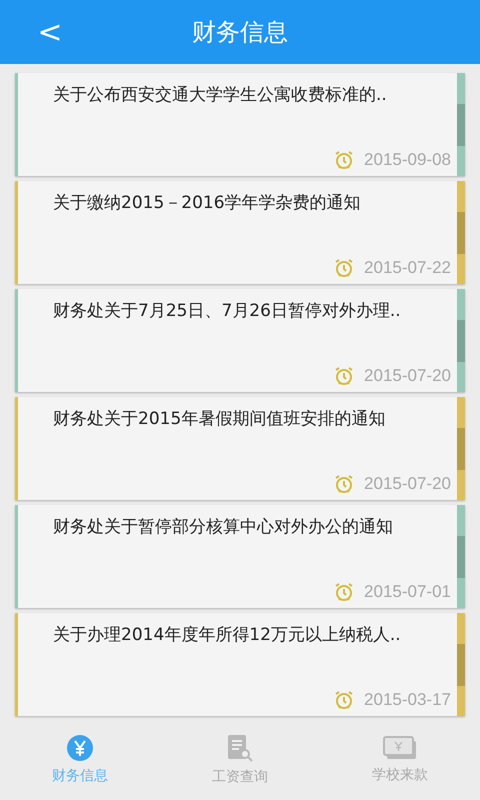 This screenshot has width=480, height=800. What do you see at coordinates (227, 635) in the screenshot?
I see `notice-title: 关于办理2014年度年所得12万元以上纳税人..` at bounding box center [227, 635].